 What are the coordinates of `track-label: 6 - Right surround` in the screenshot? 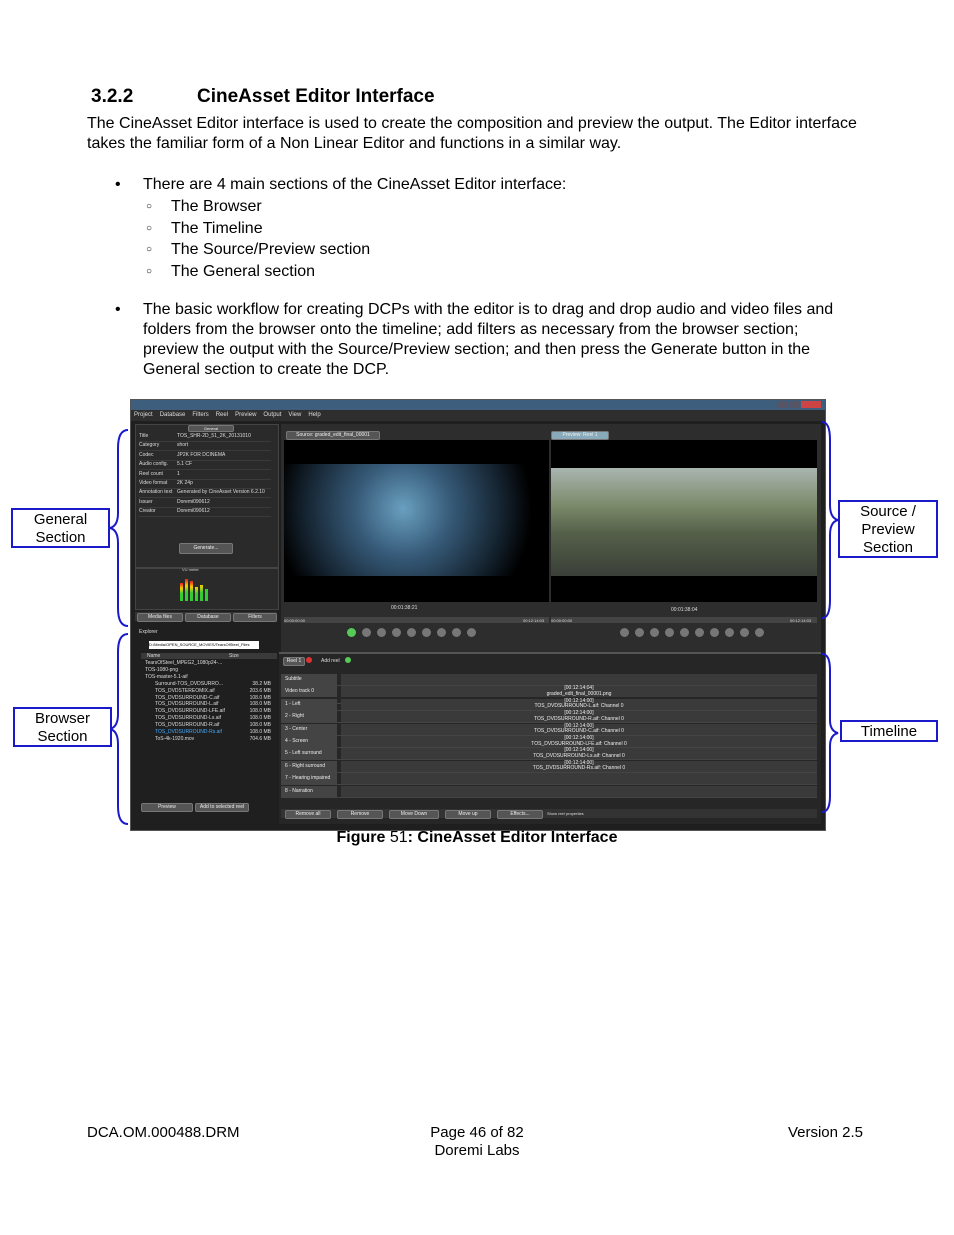 It's located at (309, 766).